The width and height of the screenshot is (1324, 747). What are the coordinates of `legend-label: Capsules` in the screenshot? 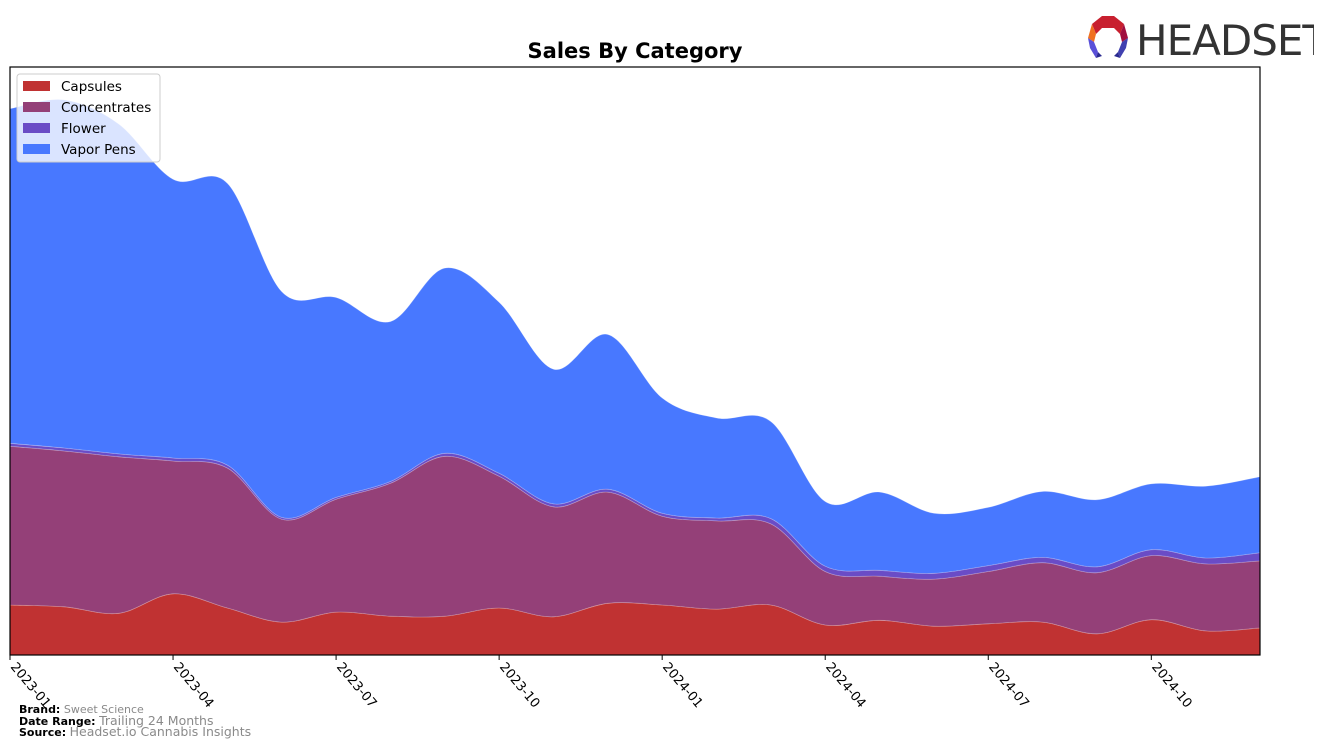 It's located at (91, 87).